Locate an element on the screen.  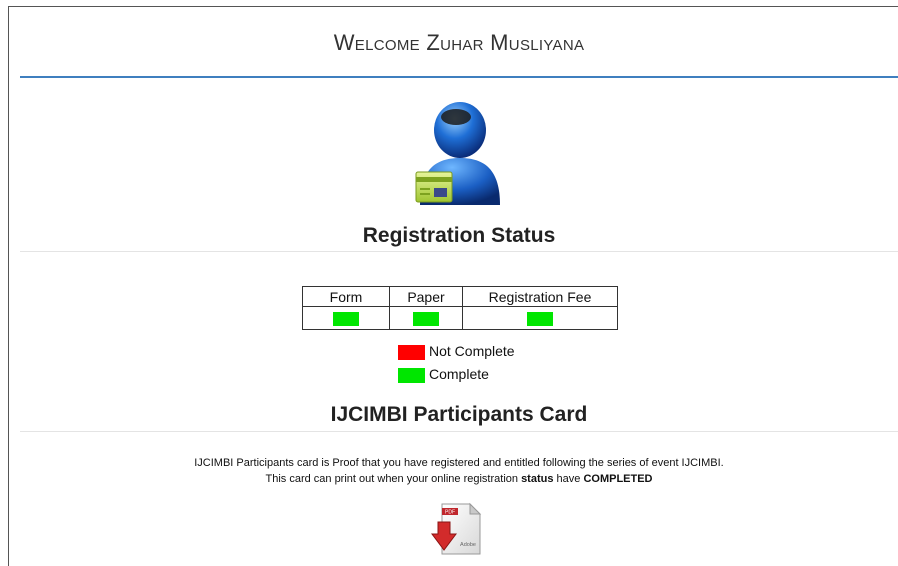
paper-status-indicator is located at coordinates (426, 319).